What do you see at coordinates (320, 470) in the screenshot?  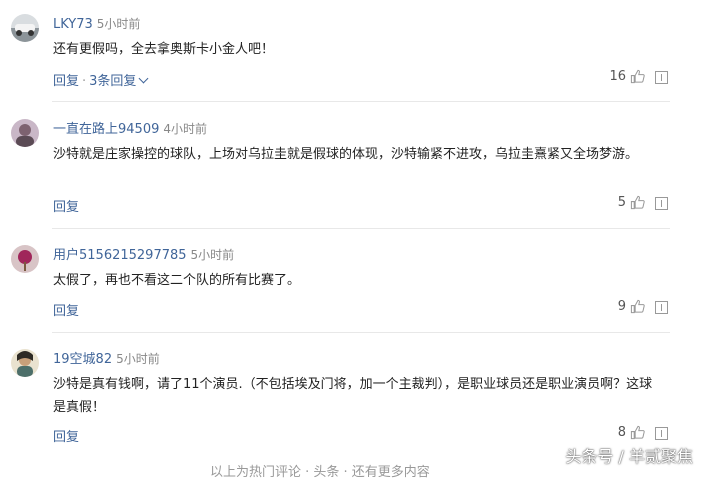 I see `more-comments-hint: 以上为热门评论 · 头条 · 还有更多内容` at bounding box center [320, 470].